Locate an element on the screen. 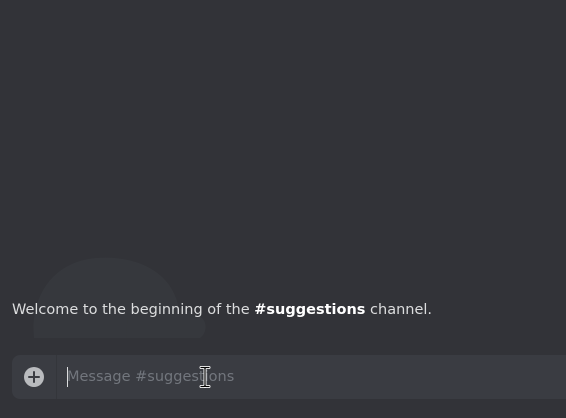 The height and width of the screenshot is (418, 566). text-caret is located at coordinates (67, 377).